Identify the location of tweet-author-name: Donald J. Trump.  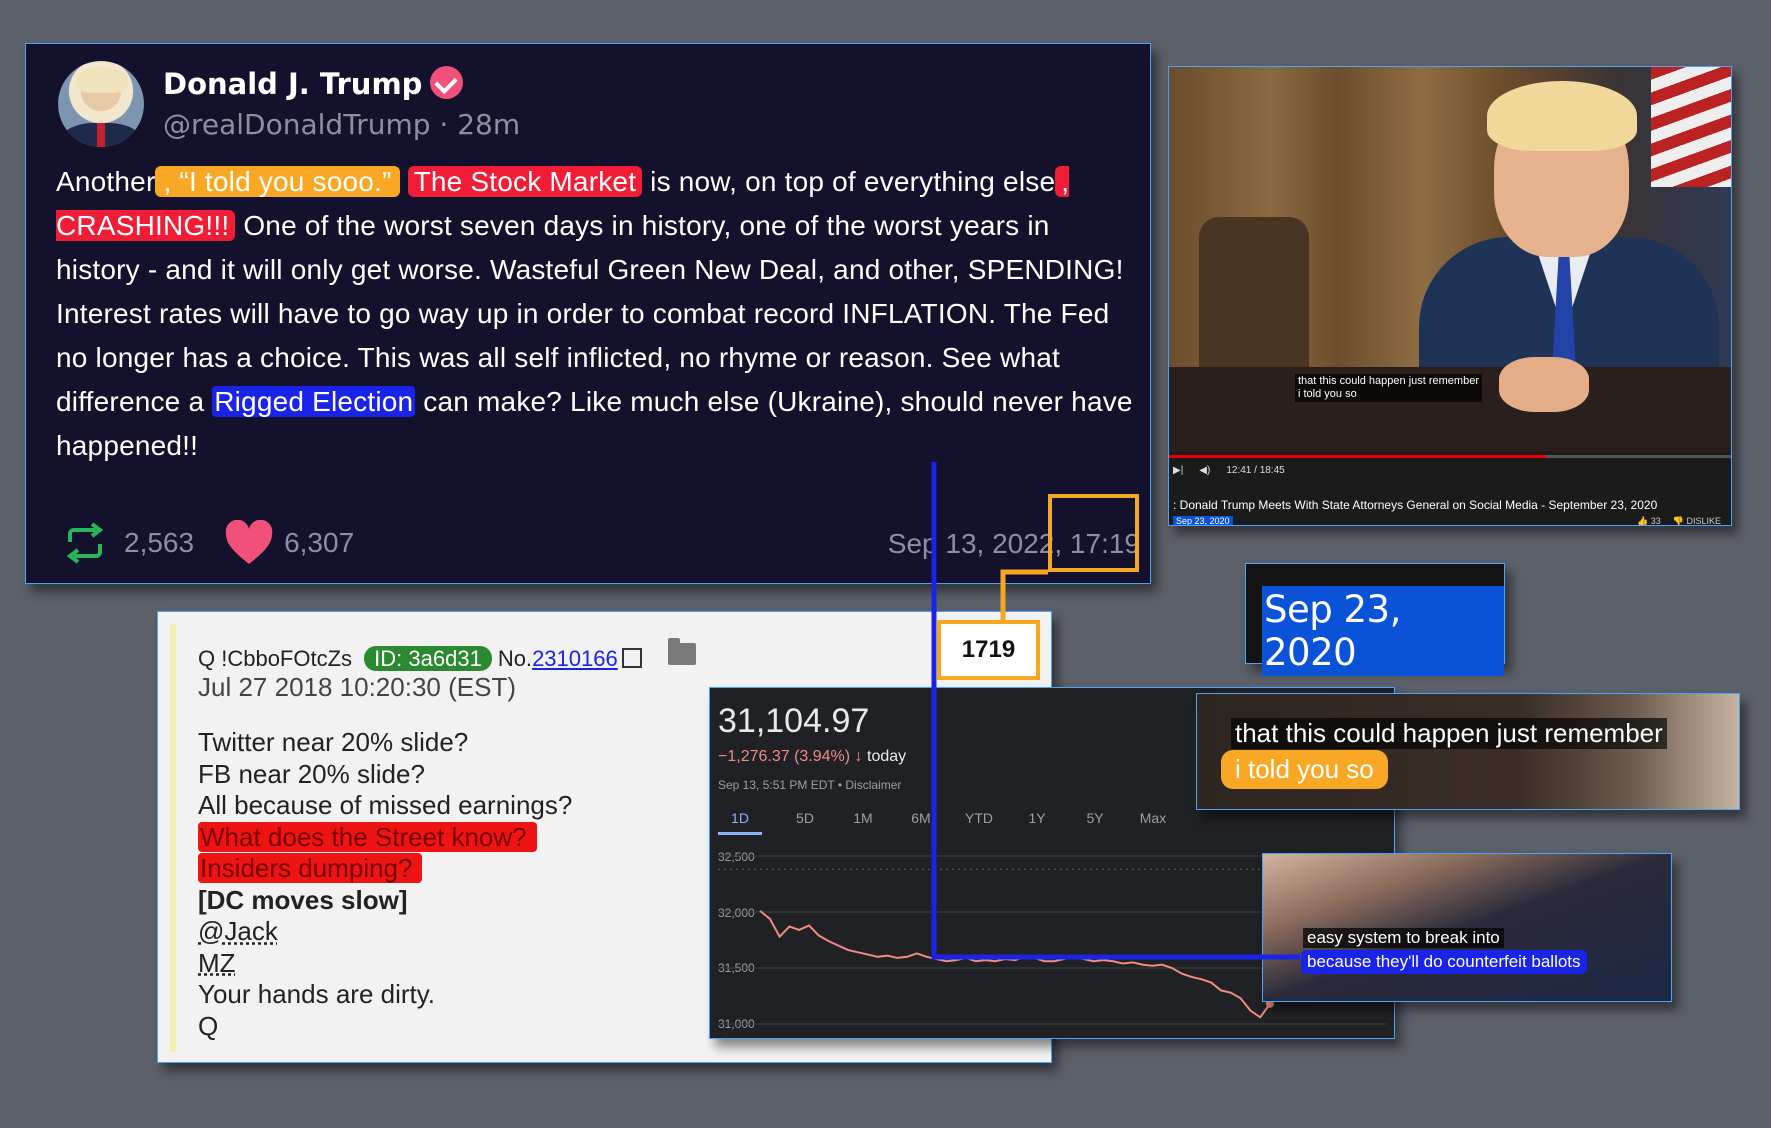
(313, 83).